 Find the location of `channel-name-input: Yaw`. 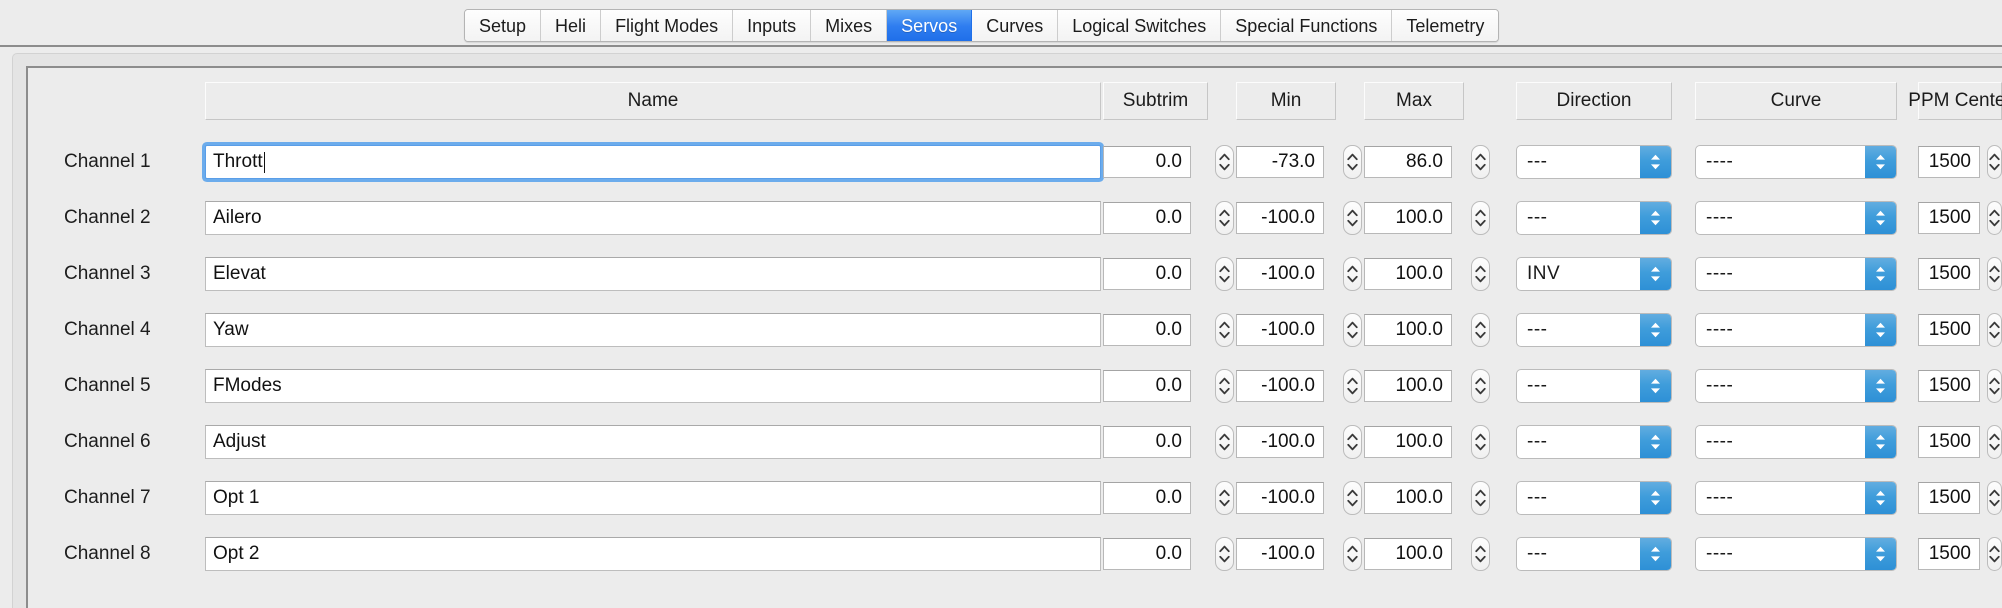

channel-name-input: Yaw is located at coordinates (653, 330).